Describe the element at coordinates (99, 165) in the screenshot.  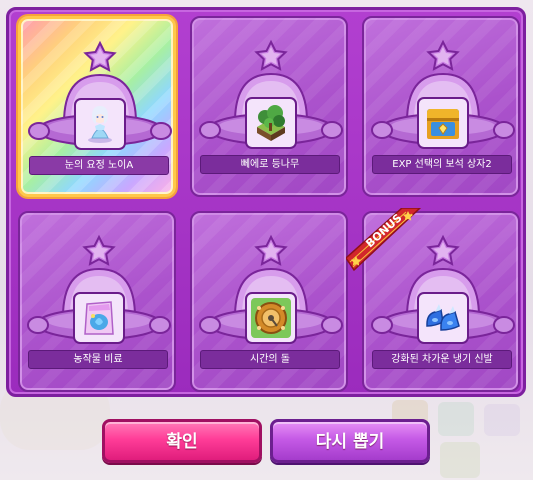
I see `reward-item-label: 눈의 요정 노이A` at that location.